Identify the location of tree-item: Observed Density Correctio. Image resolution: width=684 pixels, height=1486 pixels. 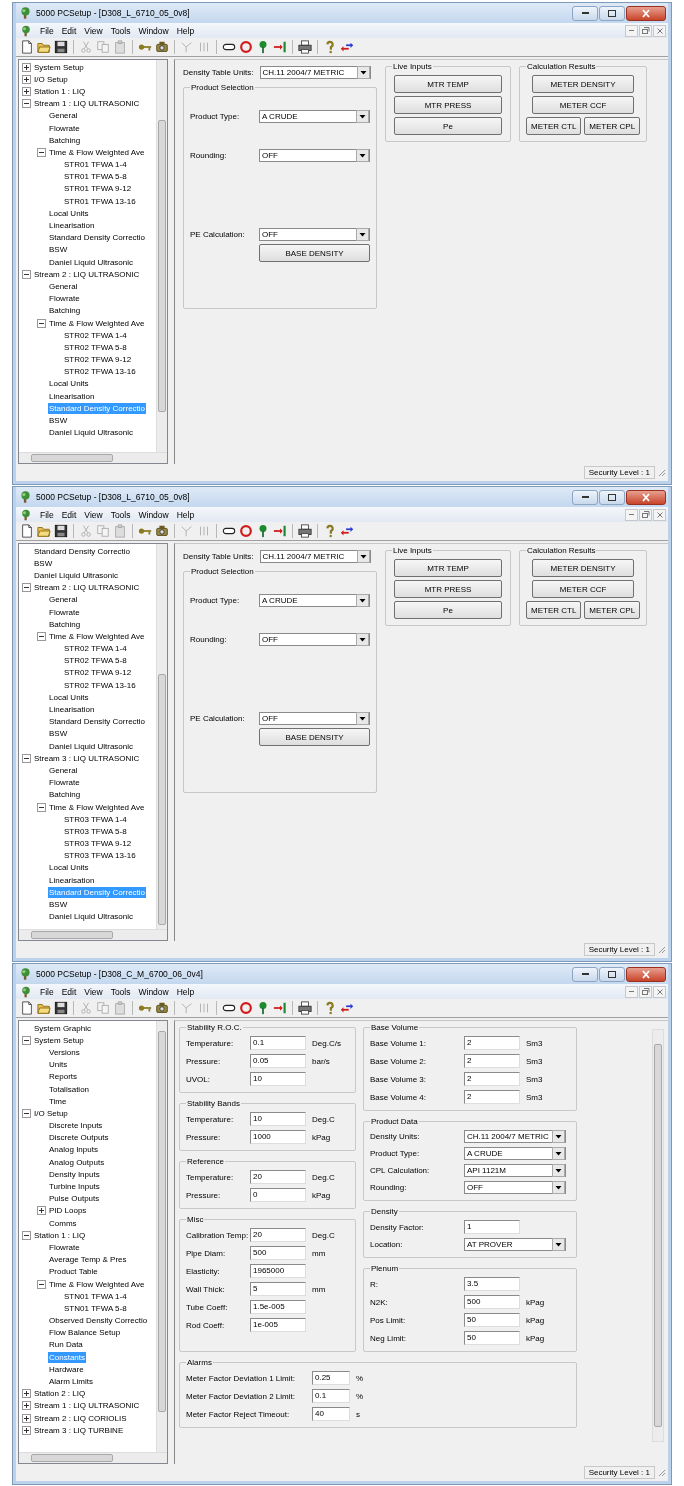
(98, 1321).